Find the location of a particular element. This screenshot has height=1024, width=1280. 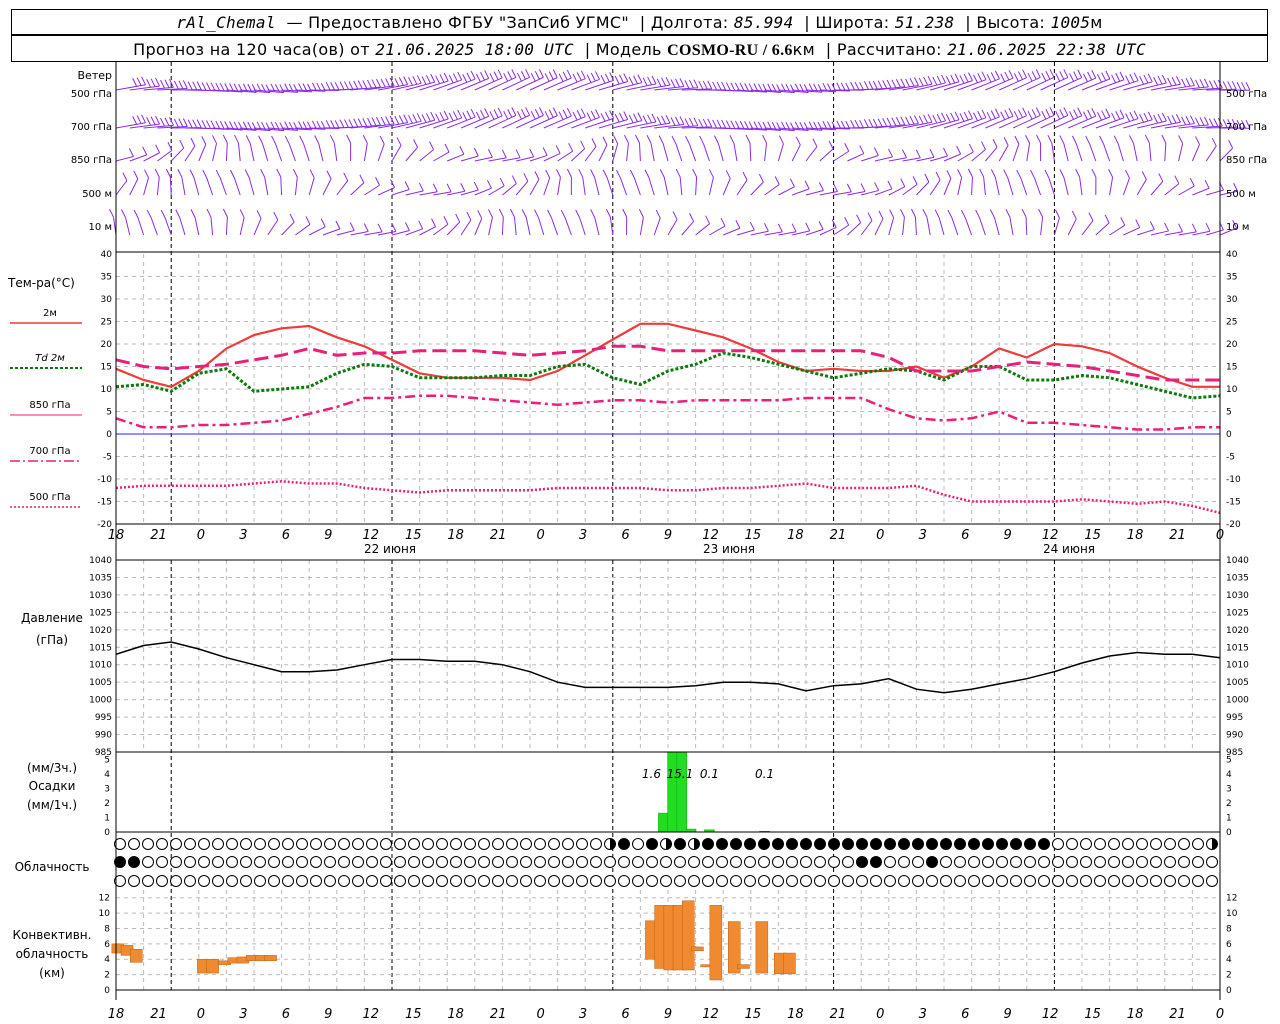

cloud-half-symbol is located at coordinates (1215, 844).